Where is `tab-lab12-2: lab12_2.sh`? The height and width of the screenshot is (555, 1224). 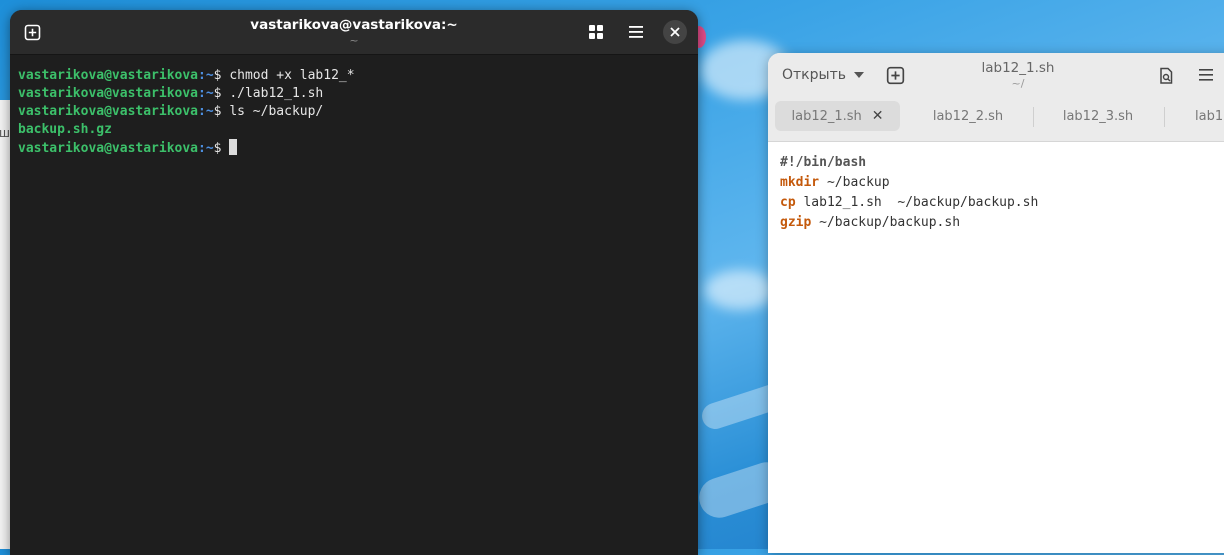
tab-lab12-2: lab12_2.sh is located at coordinates (968, 116).